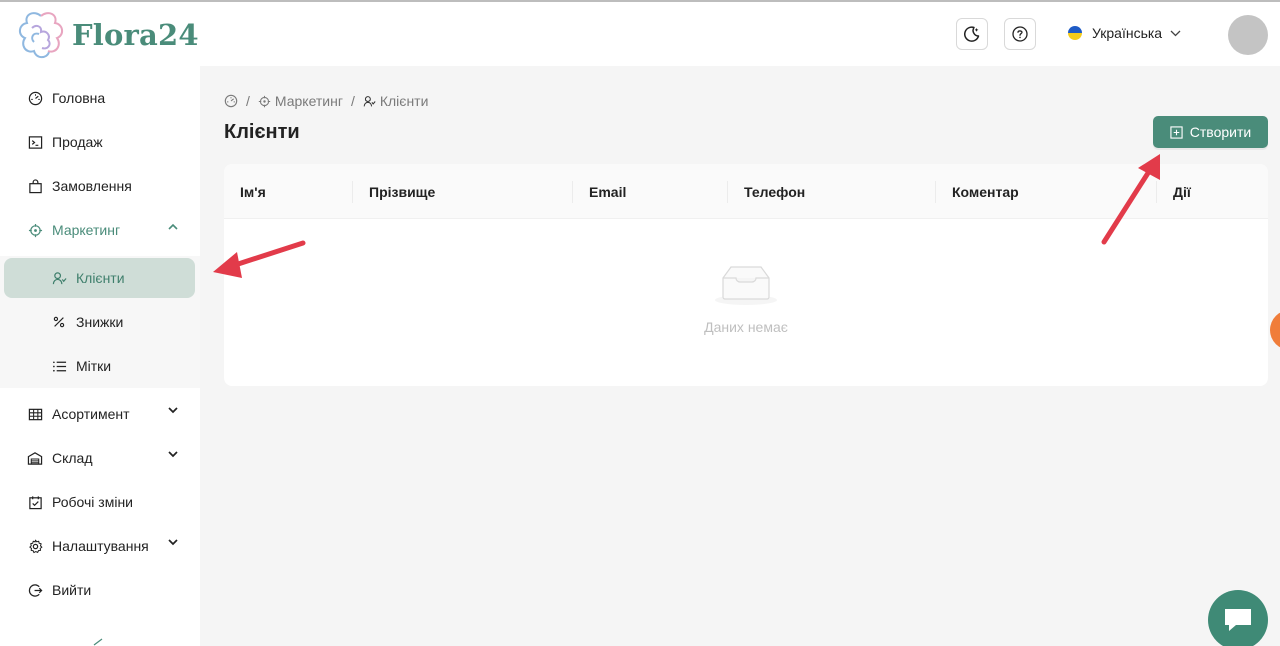 This screenshot has height=646, width=1280. Describe the element at coordinates (35, 458) in the screenshot. I see `warehouse-icon` at that location.